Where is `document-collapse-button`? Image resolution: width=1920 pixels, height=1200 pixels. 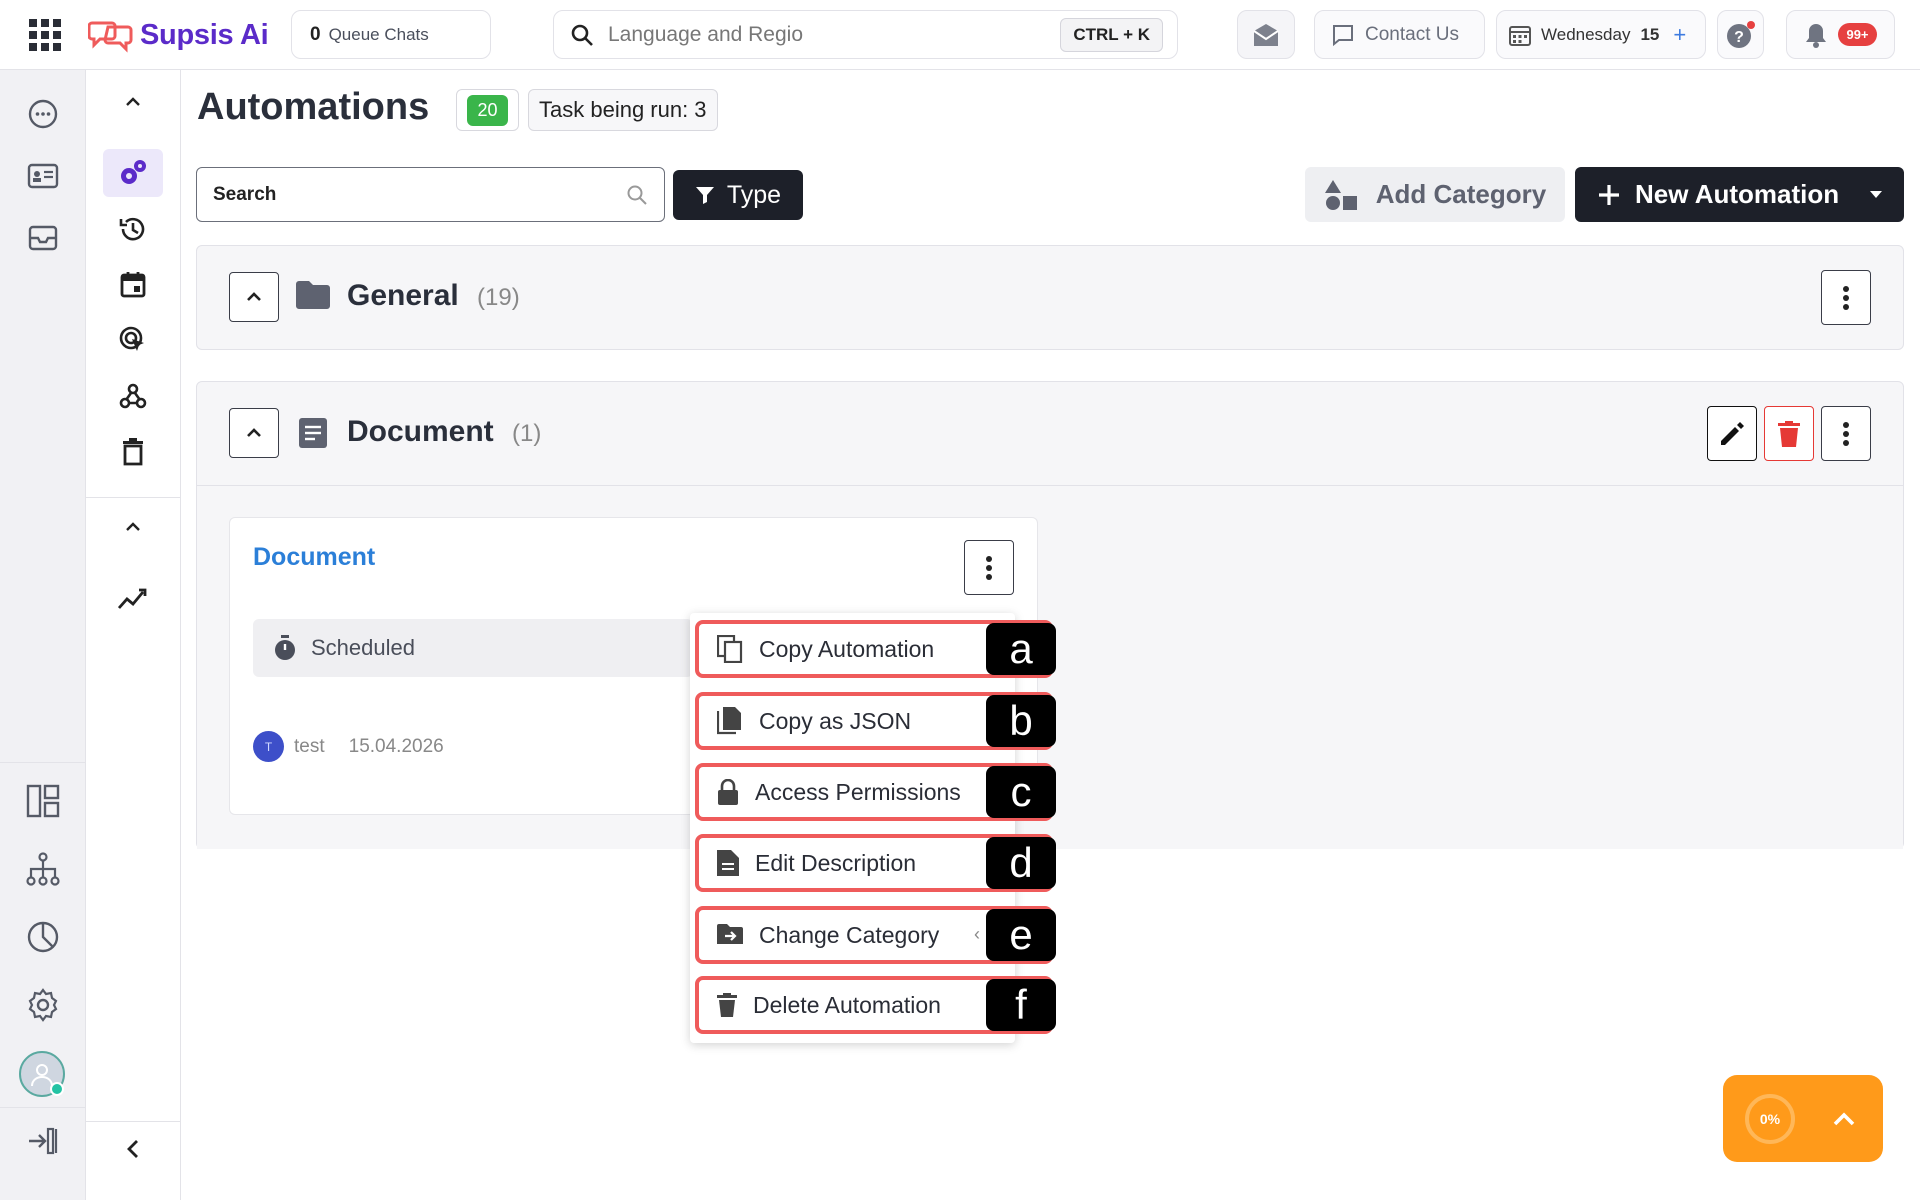 document-collapse-button is located at coordinates (254, 433).